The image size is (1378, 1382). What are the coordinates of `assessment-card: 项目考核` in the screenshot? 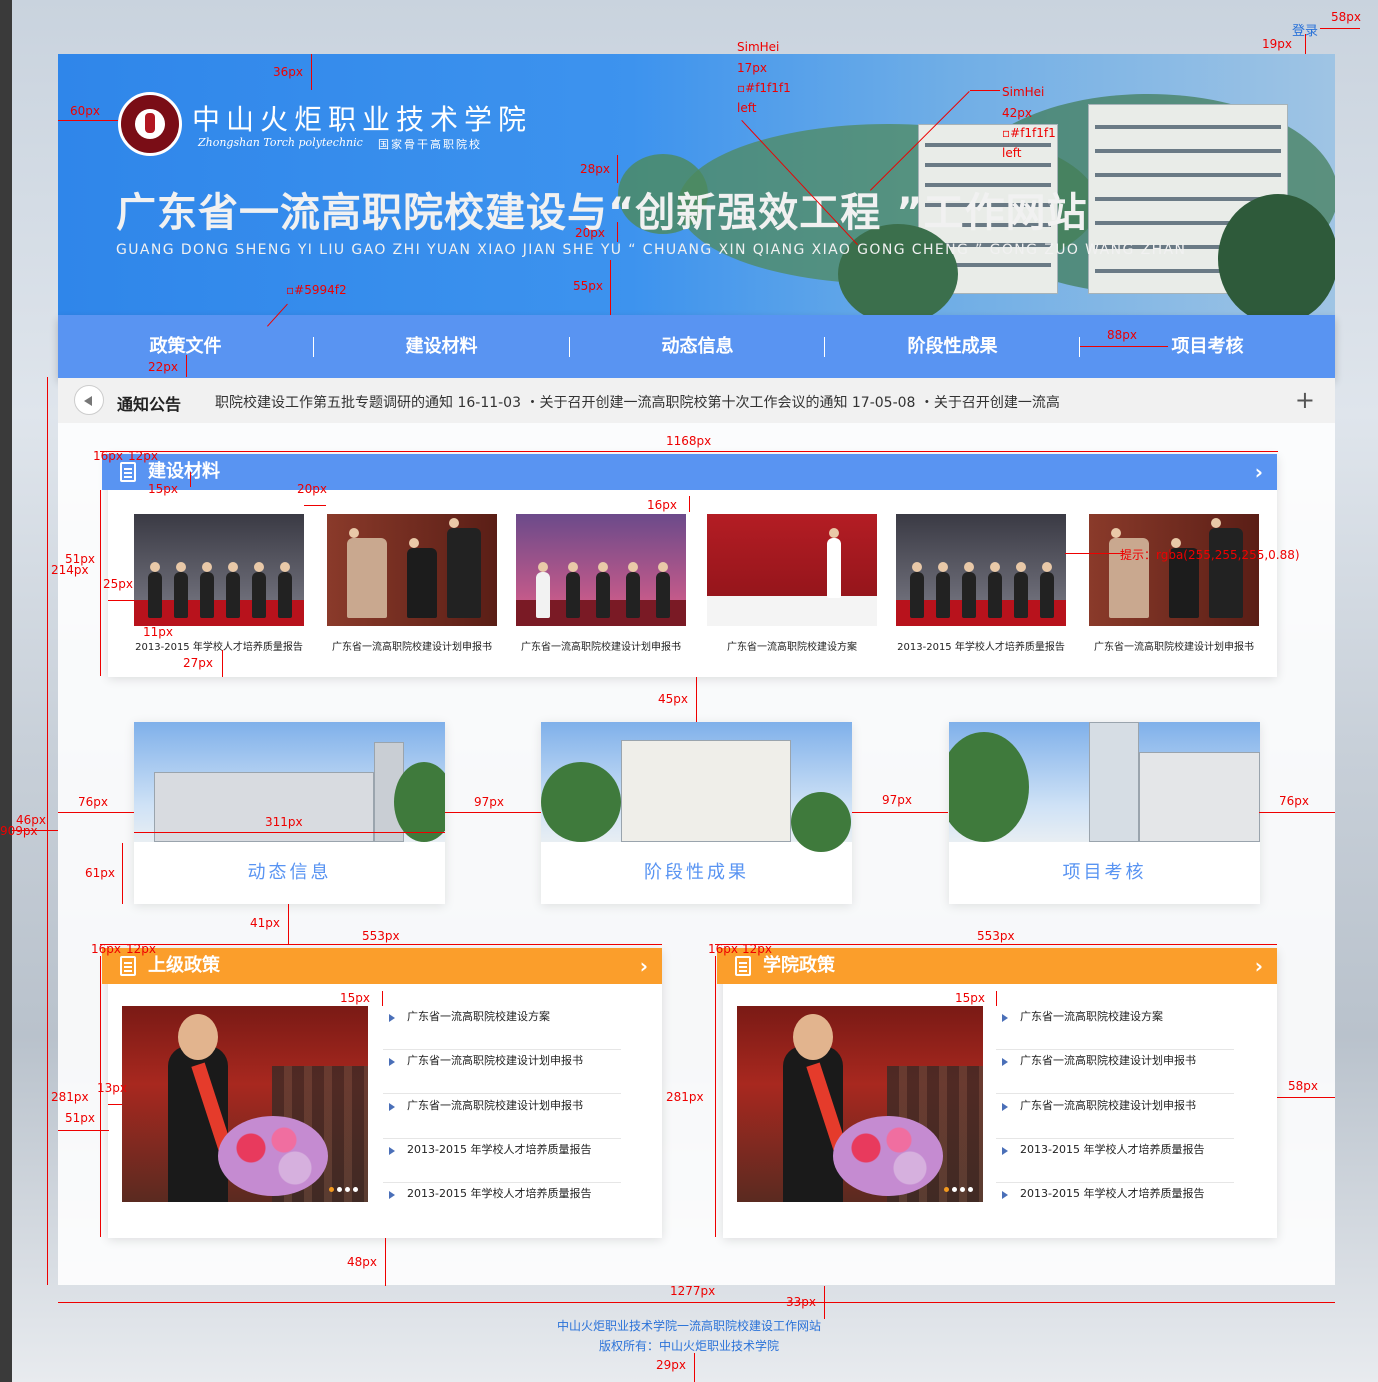 It's located at (1104, 813).